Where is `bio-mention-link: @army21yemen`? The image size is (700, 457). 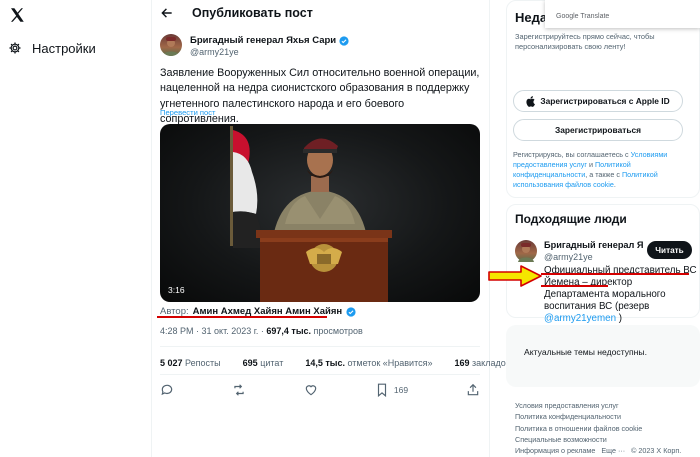 bio-mention-link: @army21yemen is located at coordinates (580, 318).